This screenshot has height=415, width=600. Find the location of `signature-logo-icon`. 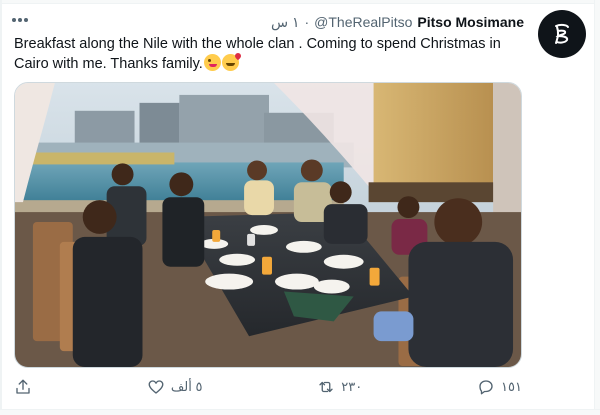

signature-logo-icon is located at coordinates (562, 33).